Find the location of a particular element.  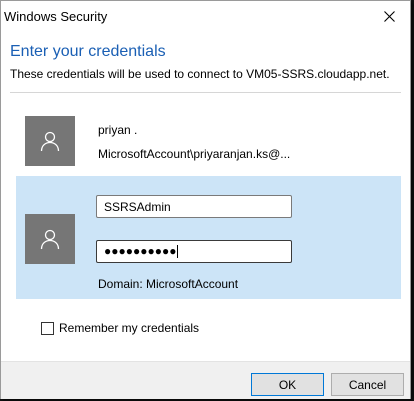

remember-checkbox is located at coordinates (47, 328).